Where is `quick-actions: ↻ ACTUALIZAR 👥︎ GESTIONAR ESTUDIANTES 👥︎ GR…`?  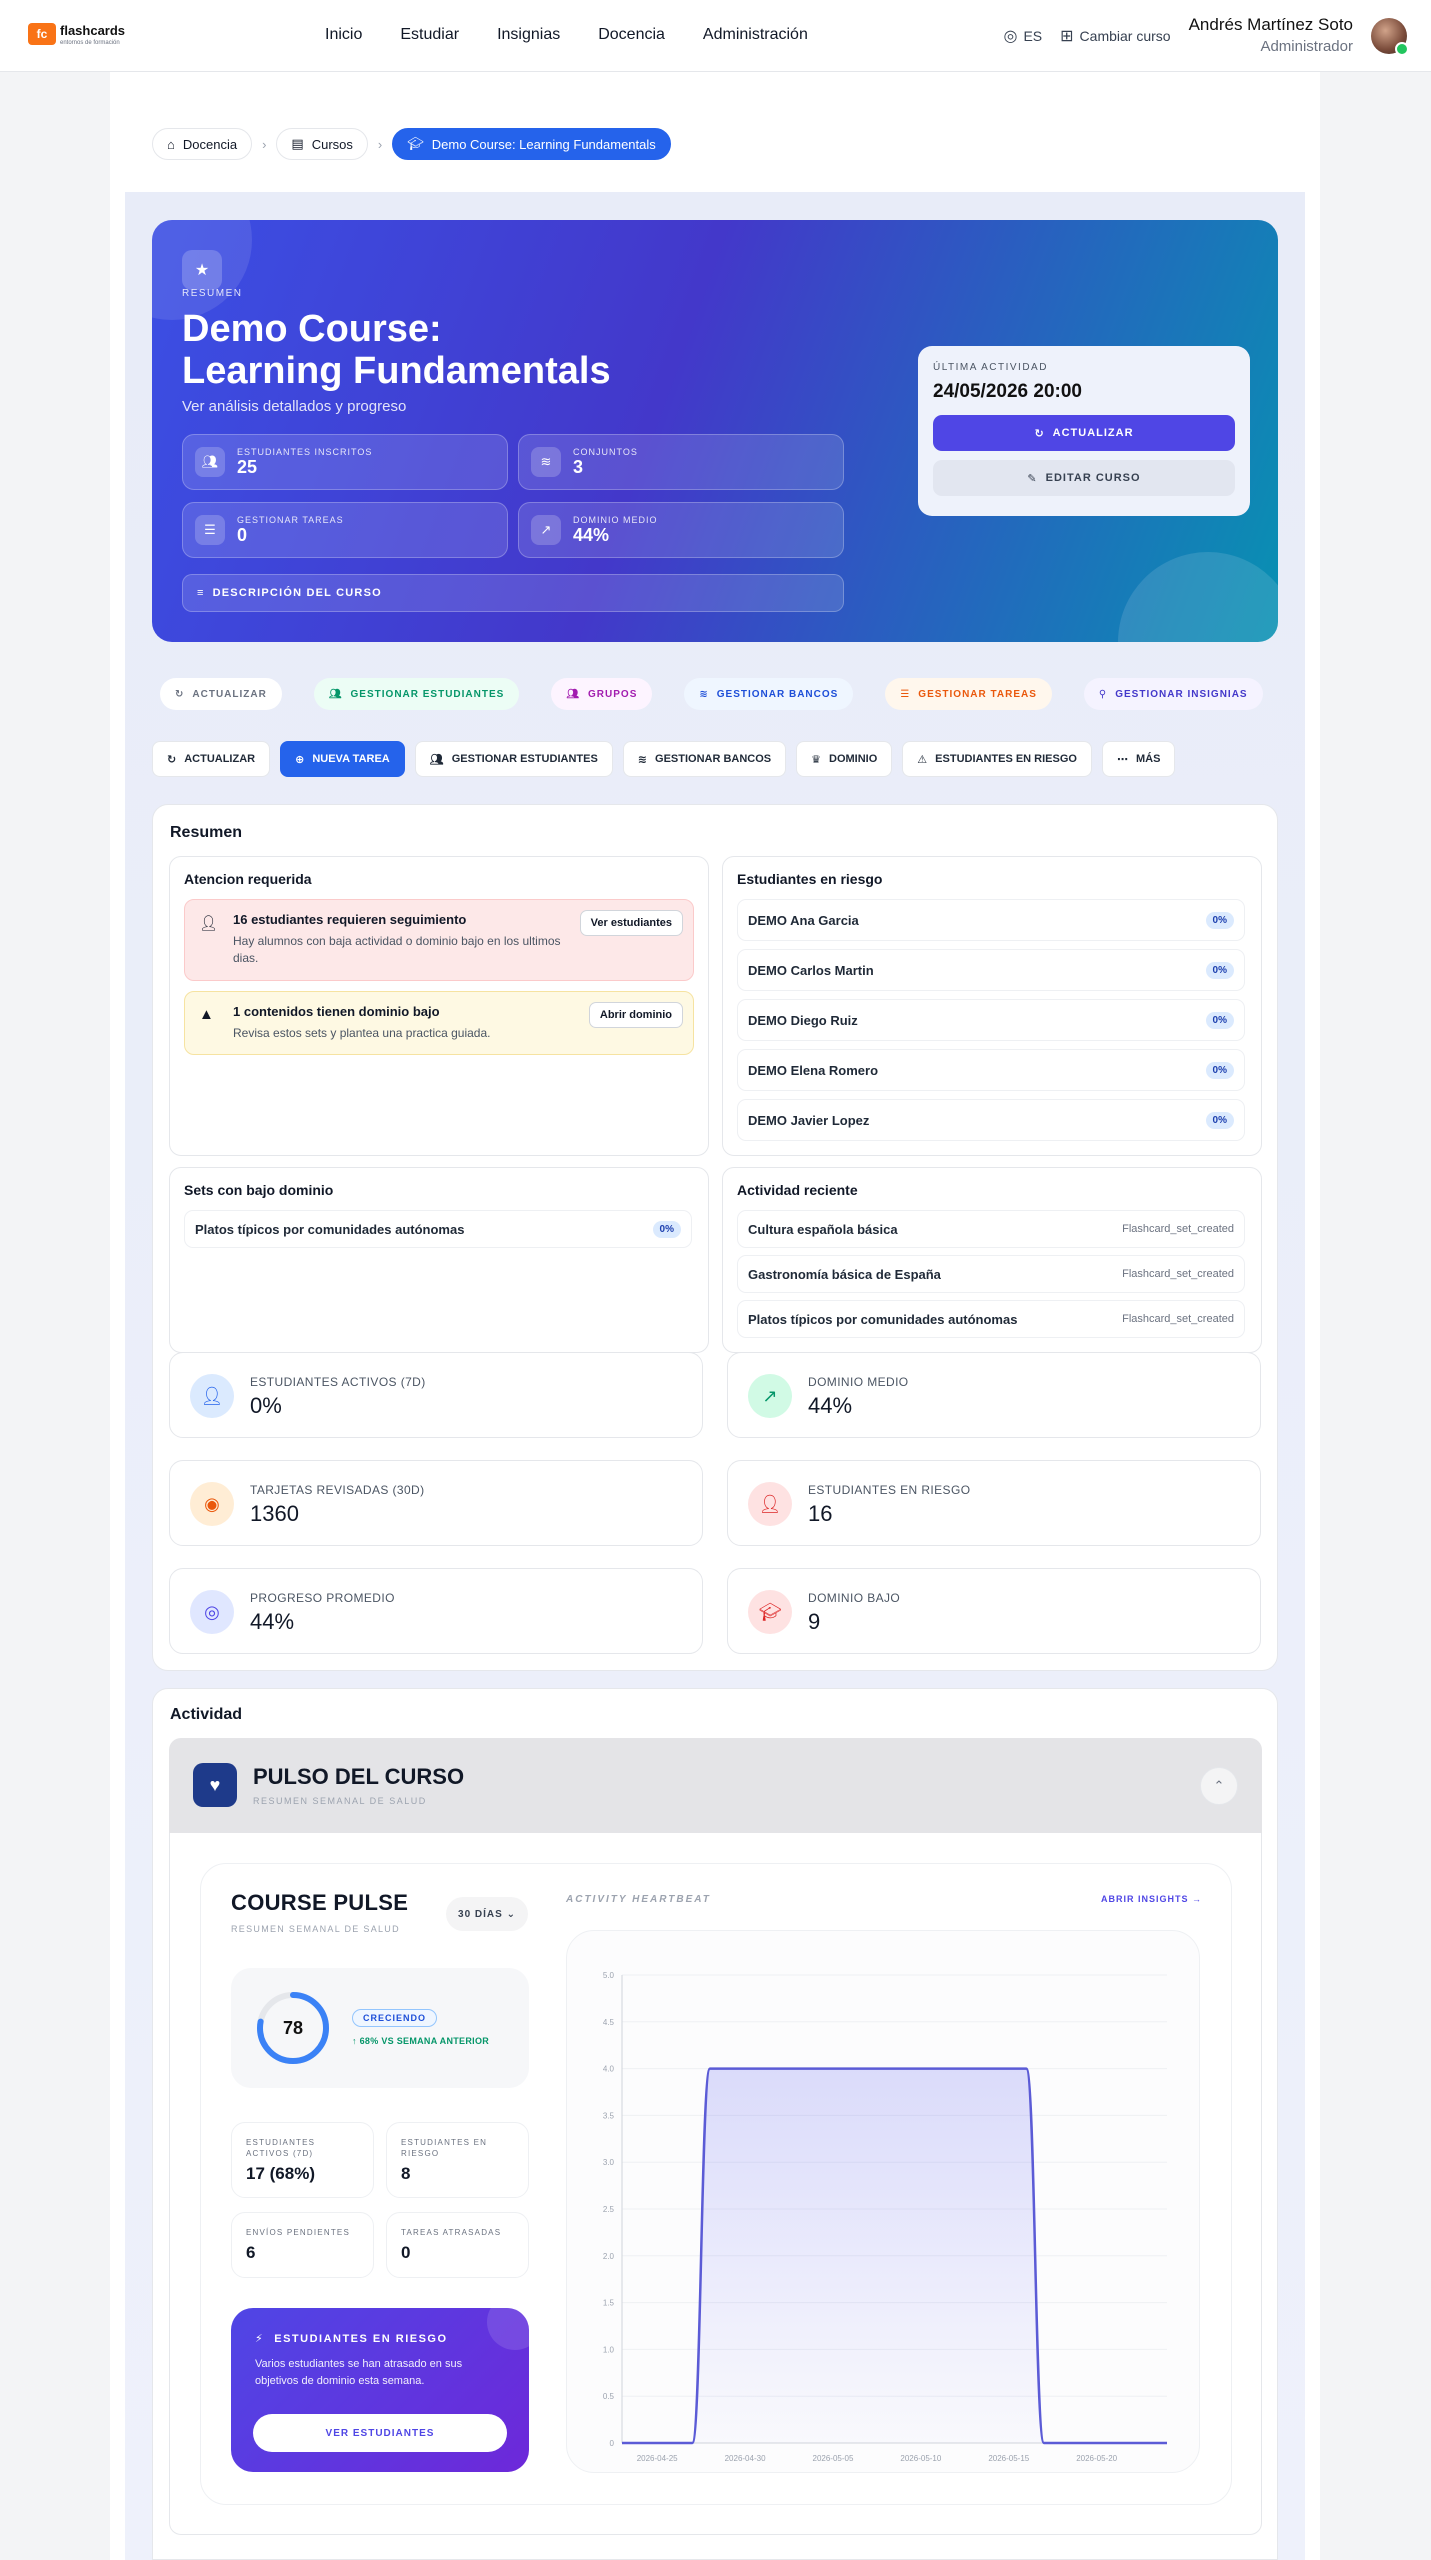
quick-actions: ↻ ACTUALIZAR 👥︎ GESTIONAR ESTUDIANTES 👥︎ GR… is located at coordinates (711, 694).